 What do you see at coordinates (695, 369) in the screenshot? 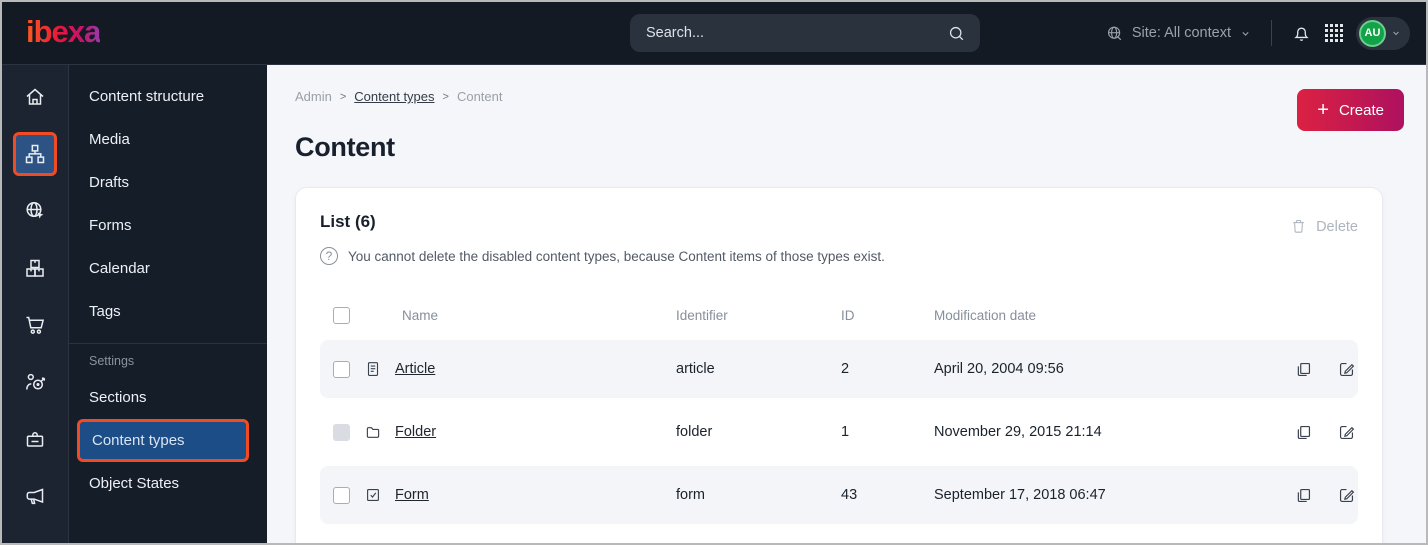
I see `cell-identifier: article` at bounding box center [695, 369].